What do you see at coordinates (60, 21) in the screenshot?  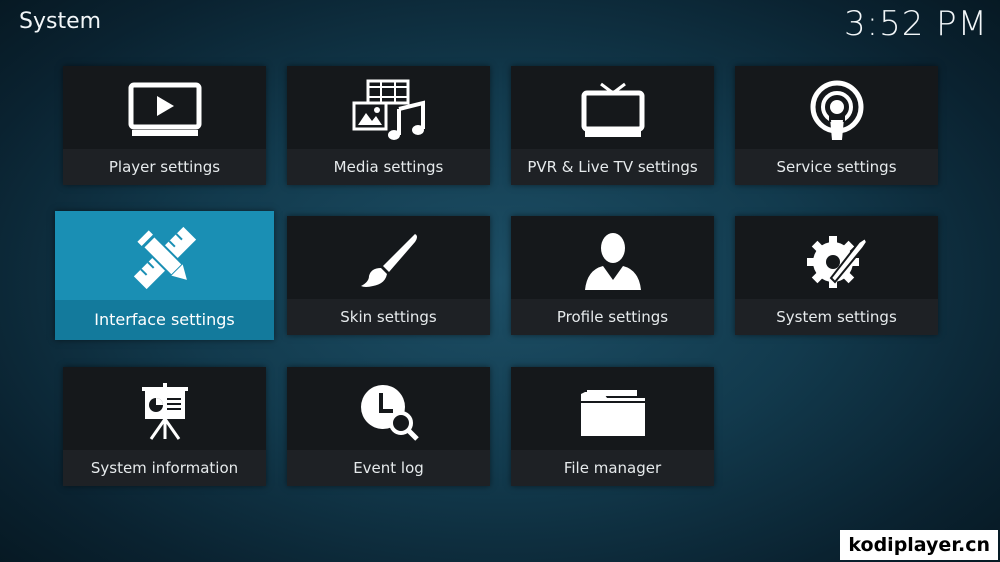 I see `page-title: System` at bounding box center [60, 21].